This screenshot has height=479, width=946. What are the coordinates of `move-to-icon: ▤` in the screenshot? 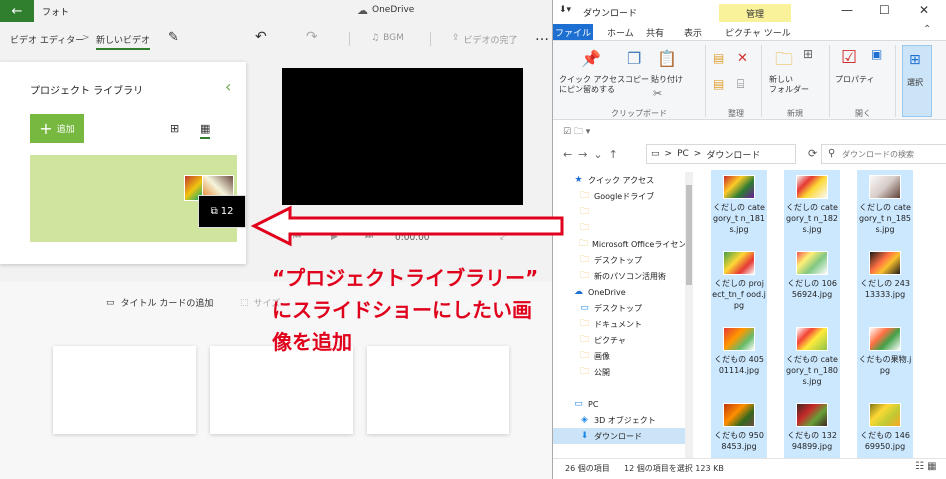 It's located at (718, 58).